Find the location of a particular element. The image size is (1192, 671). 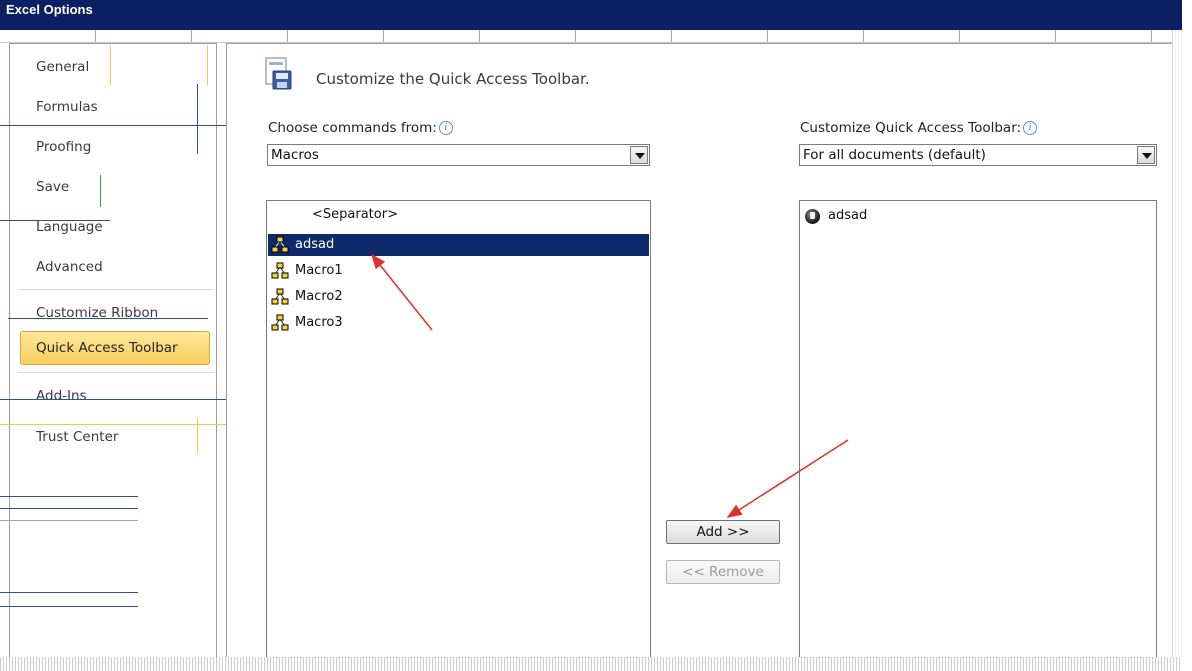

customize-toolbar-label: Customize Quick Access Toolbar: i is located at coordinates (919, 128).